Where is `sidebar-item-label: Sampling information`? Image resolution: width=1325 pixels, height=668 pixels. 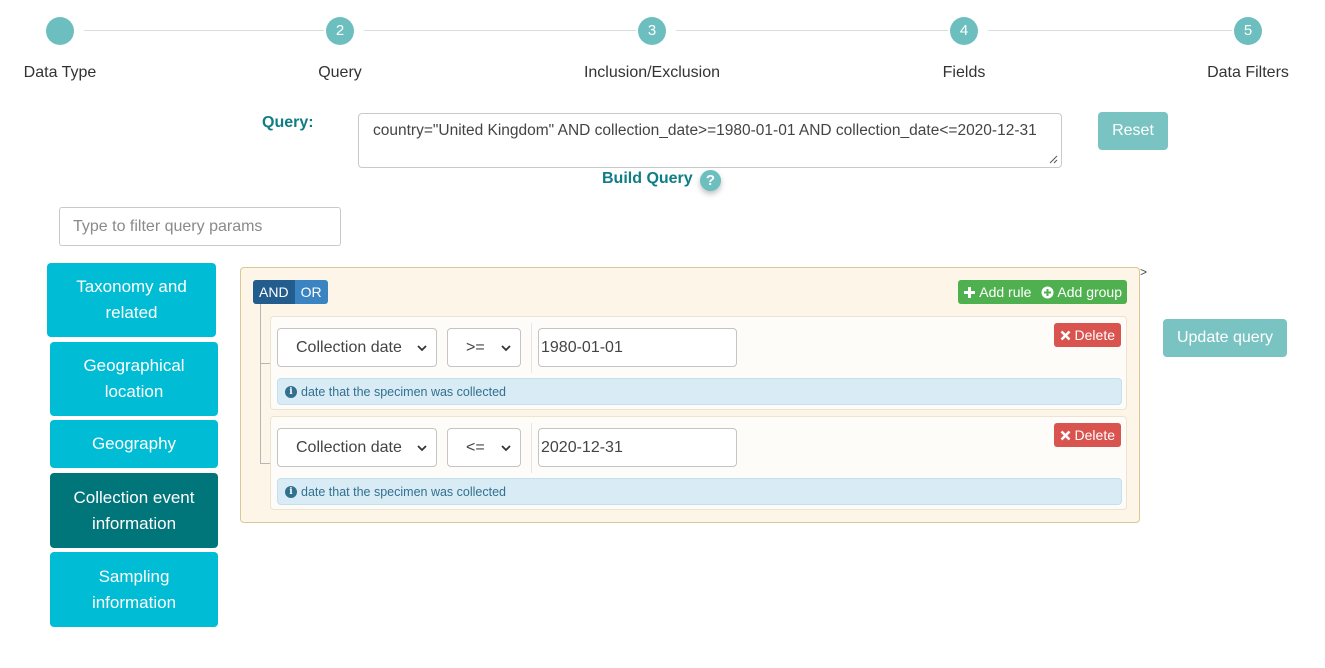 sidebar-item-label: Sampling information is located at coordinates (134, 589).